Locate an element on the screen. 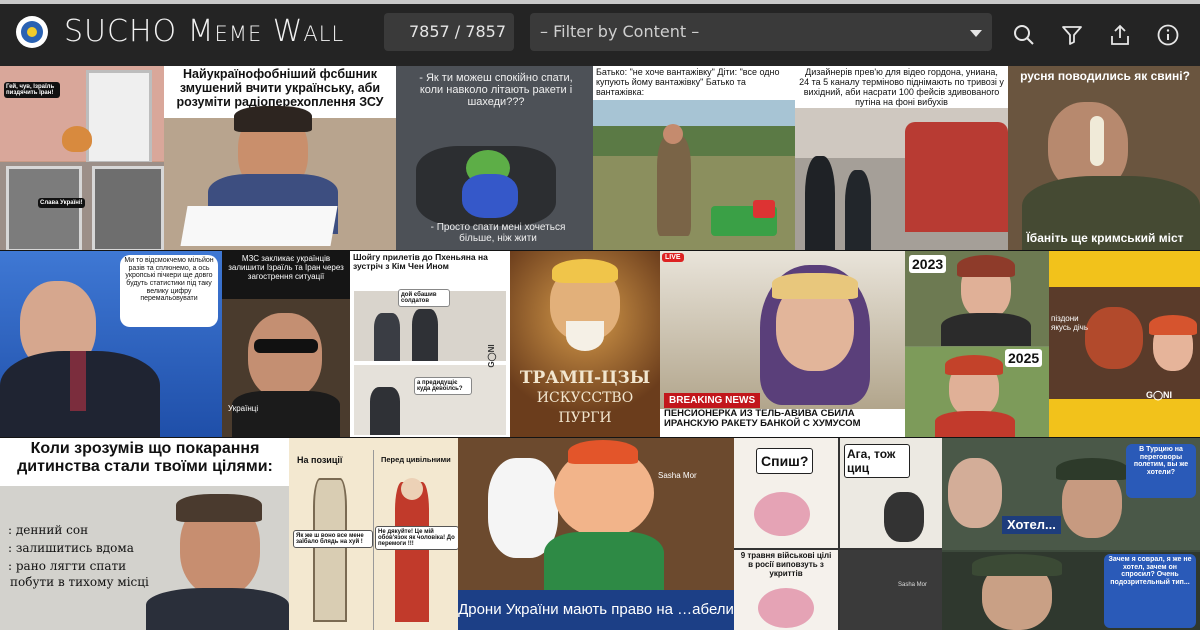  year-label: 2023 is located at coordinates (928, 264).